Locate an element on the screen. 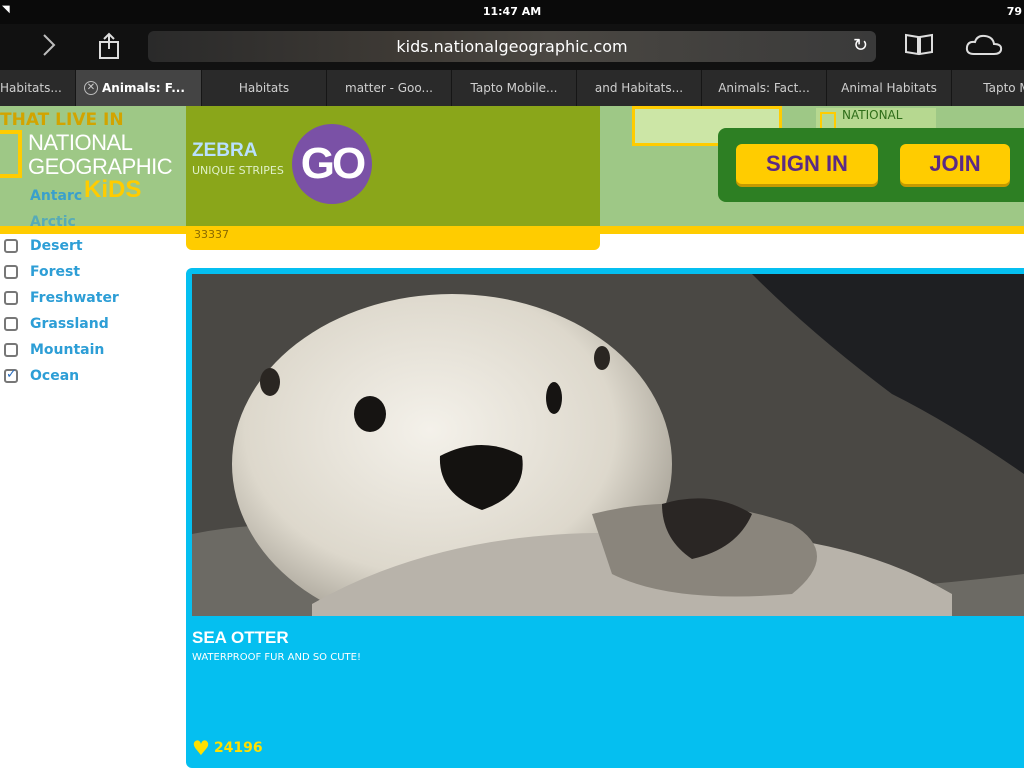  natgeo-yellow-border-icon is located at coordinates (11, 154).